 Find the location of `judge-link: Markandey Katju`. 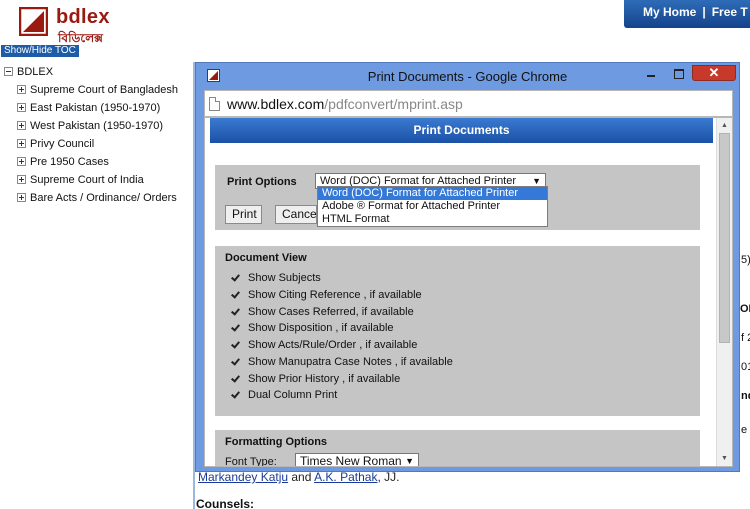

judge-link: Markandey Katju is located at coordinates (243, 477).